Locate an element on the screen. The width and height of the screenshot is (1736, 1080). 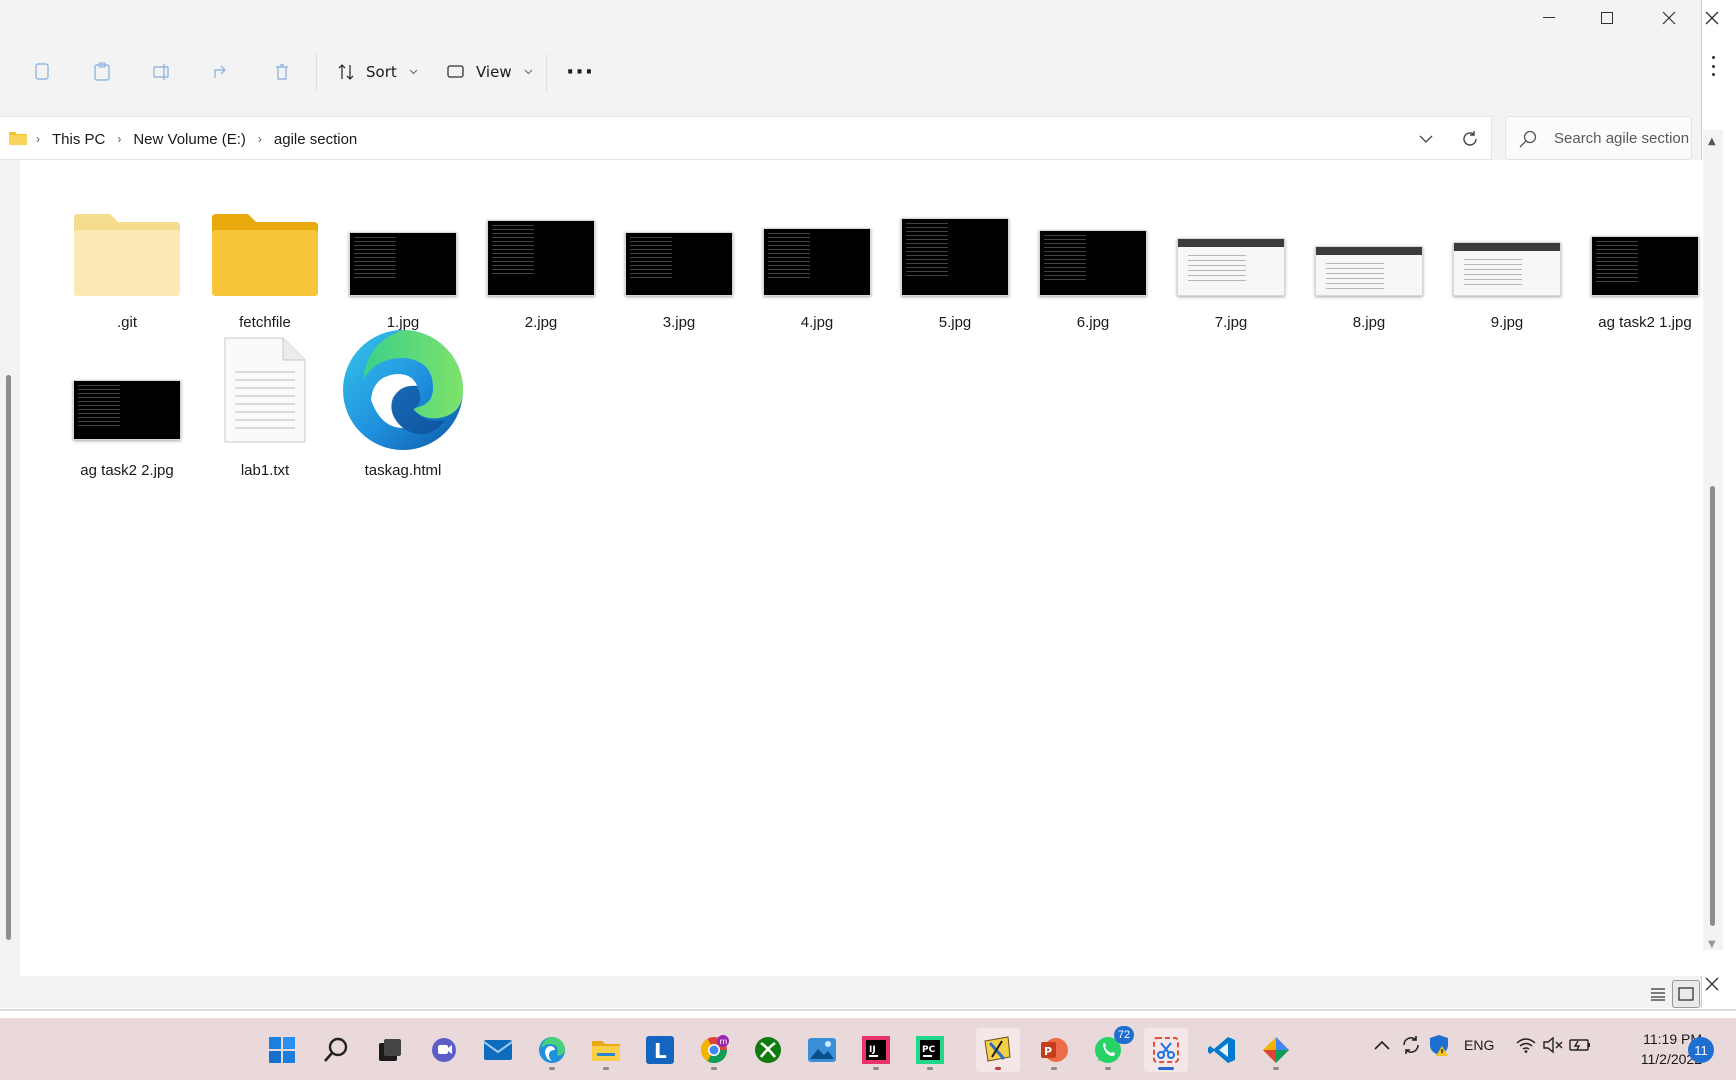
details-view-button is located at coordinates (1658, 994).